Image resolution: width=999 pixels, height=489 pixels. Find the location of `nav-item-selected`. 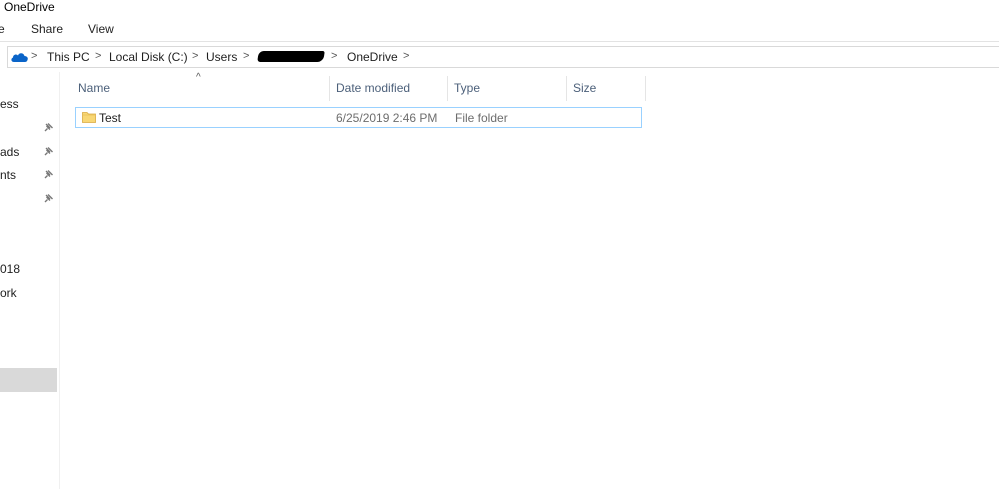

nav-item-selected is located at coordinates (28, 380).